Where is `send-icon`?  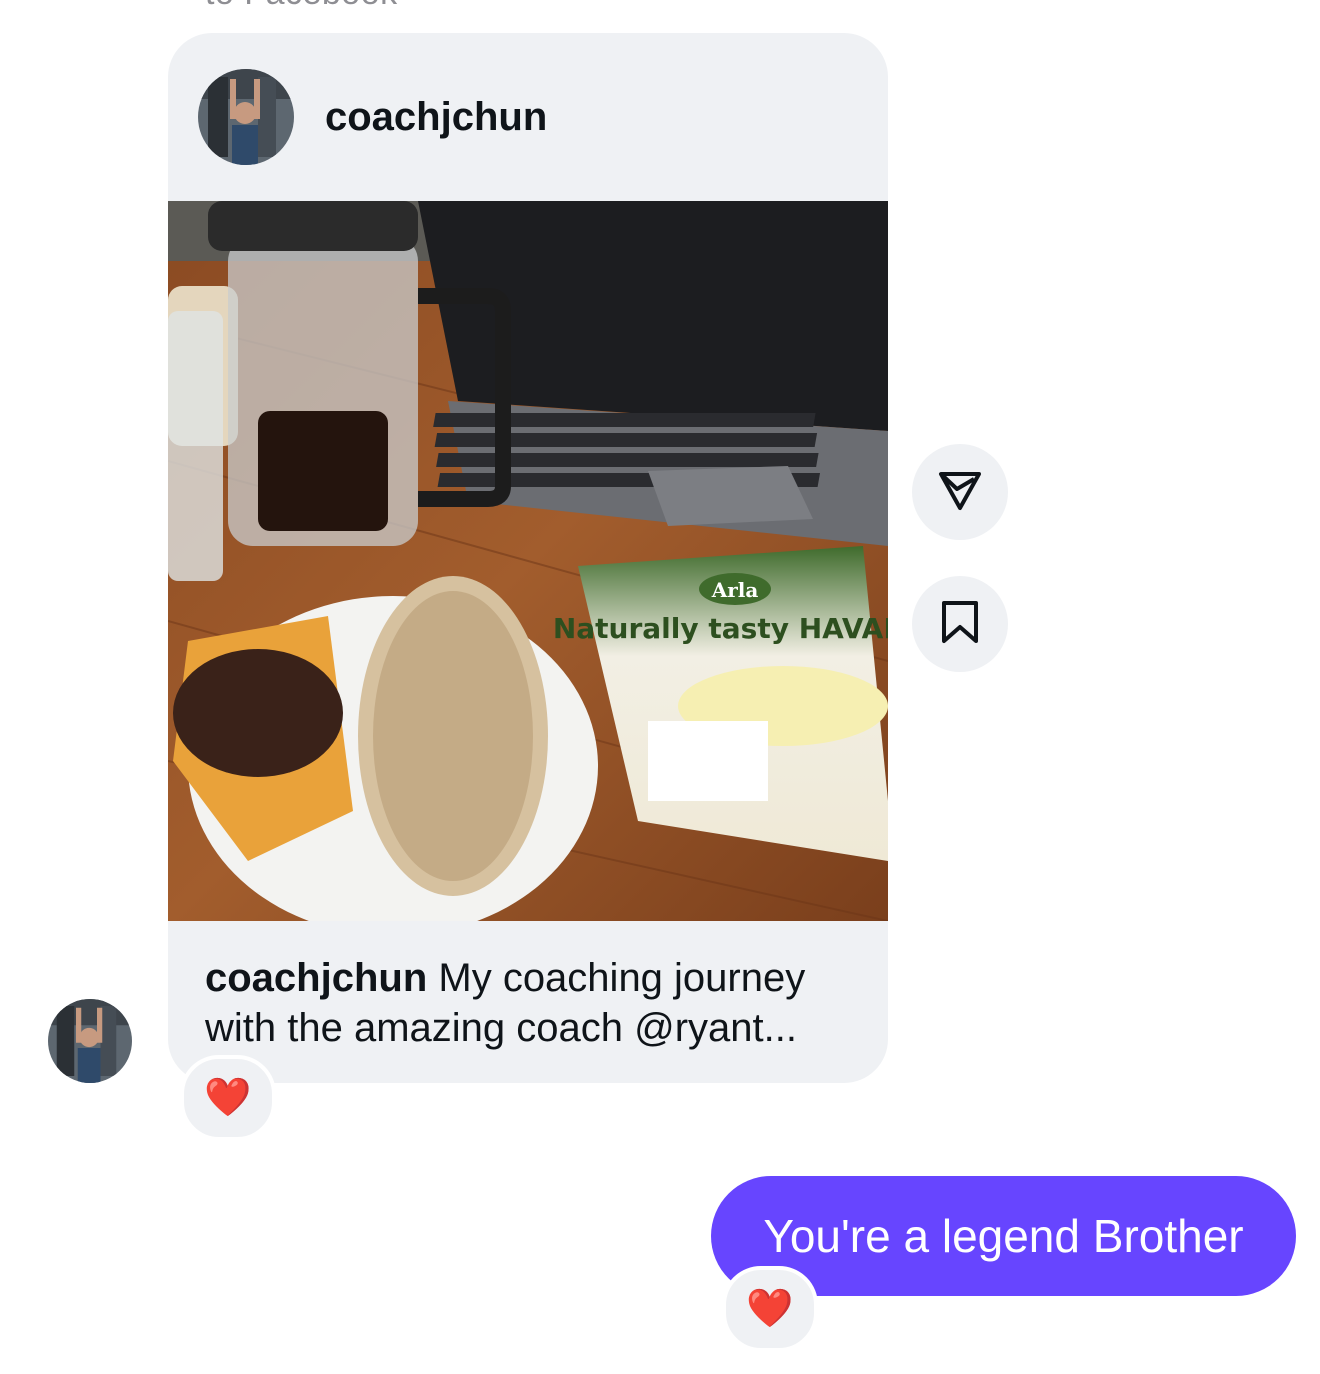 send-icon is located at coordinates (960, 492).